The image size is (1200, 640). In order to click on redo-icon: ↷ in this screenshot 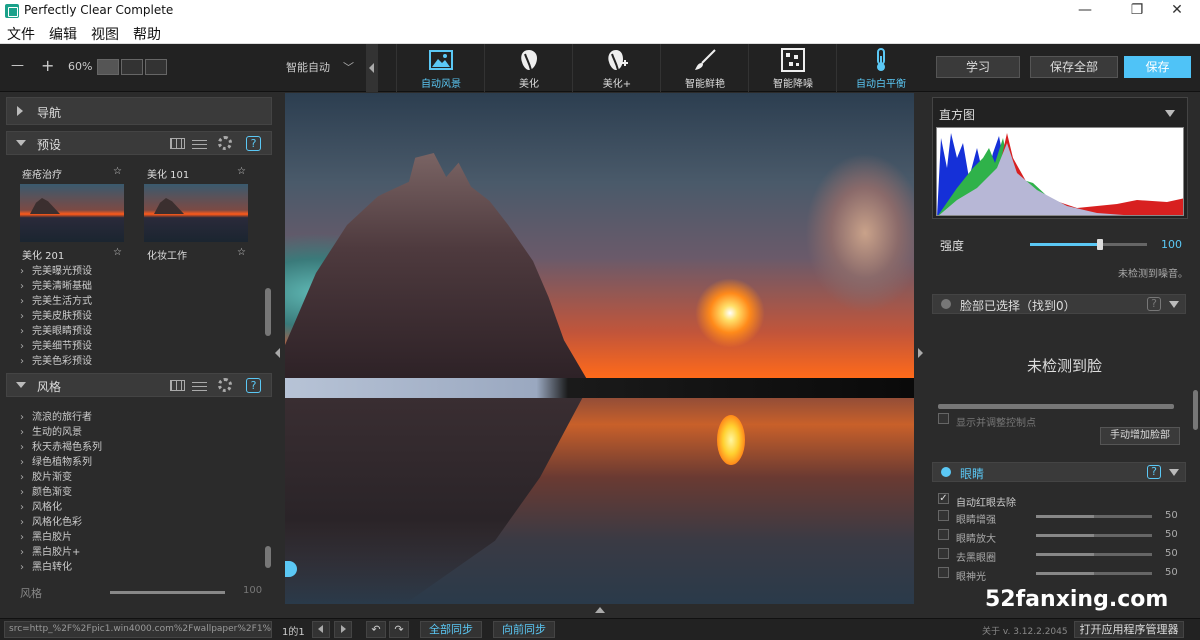, I will do `click(399, 629)`.